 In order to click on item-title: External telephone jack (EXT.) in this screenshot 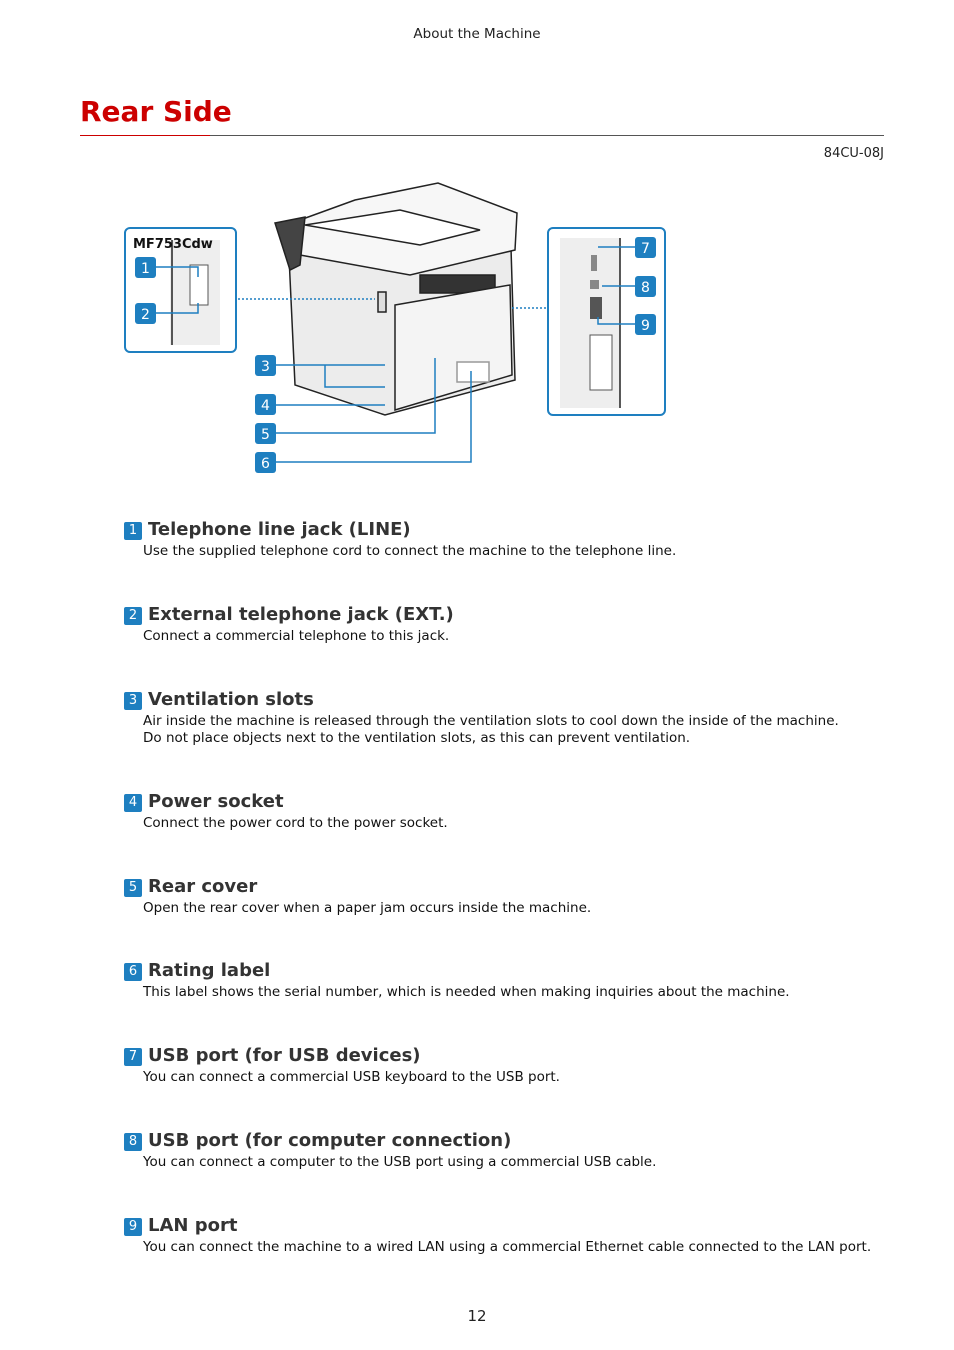, I will do `click(301, 614)`.